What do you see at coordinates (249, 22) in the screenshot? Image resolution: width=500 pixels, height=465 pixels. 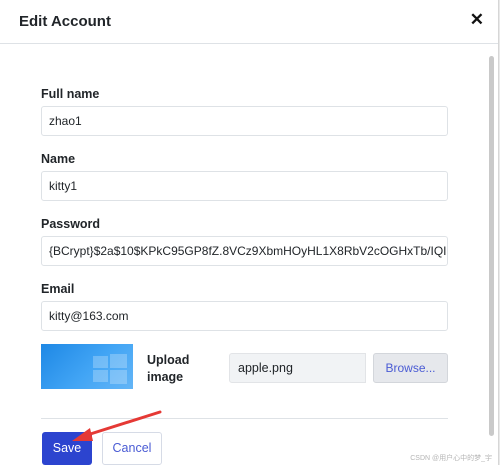 I see `dialog-header: Edit Account ✕` at bounding box center [249, 22].